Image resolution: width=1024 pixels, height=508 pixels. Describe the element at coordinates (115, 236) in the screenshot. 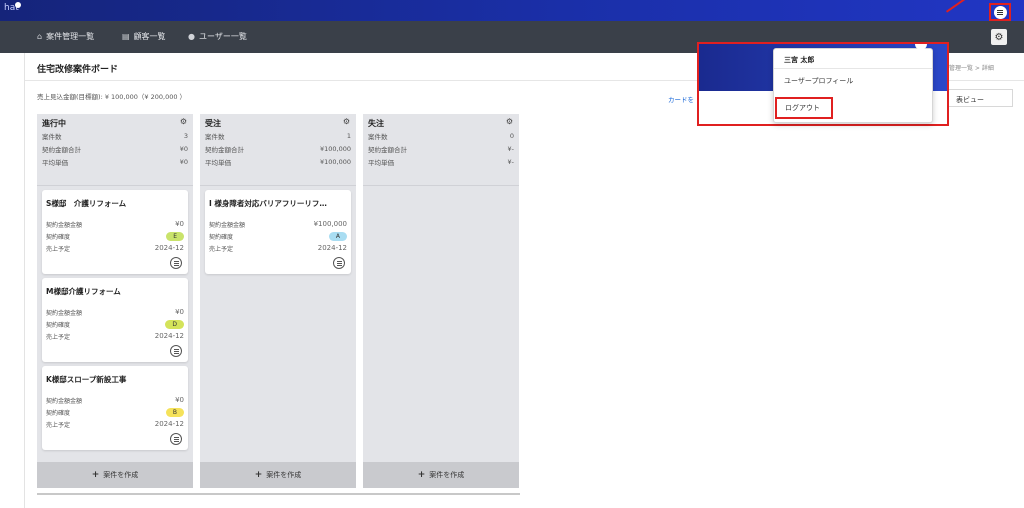

I see `card-row: 契約確度 E` at that location.